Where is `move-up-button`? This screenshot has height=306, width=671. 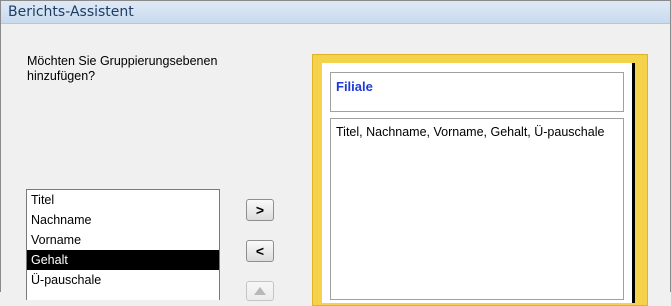
move-up-button is located at coordinates (260, 291).